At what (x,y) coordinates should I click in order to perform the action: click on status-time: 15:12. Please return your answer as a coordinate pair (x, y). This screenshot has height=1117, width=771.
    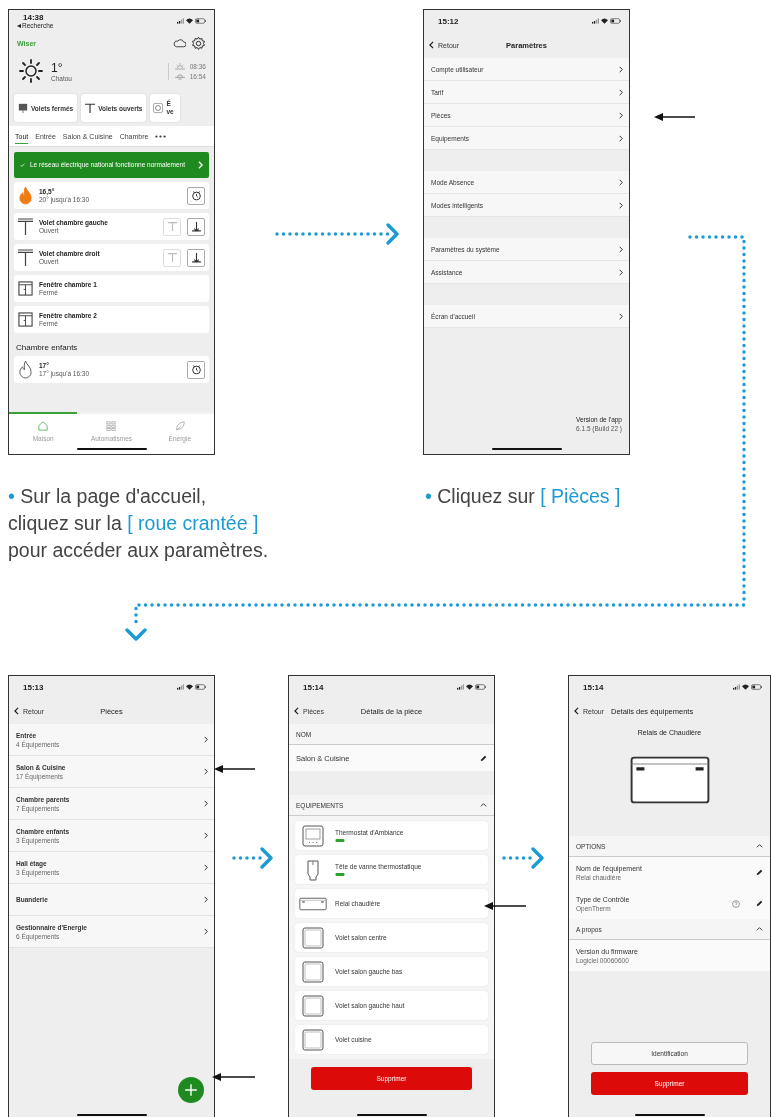
    Looking at the image, I should click on (448, 21).